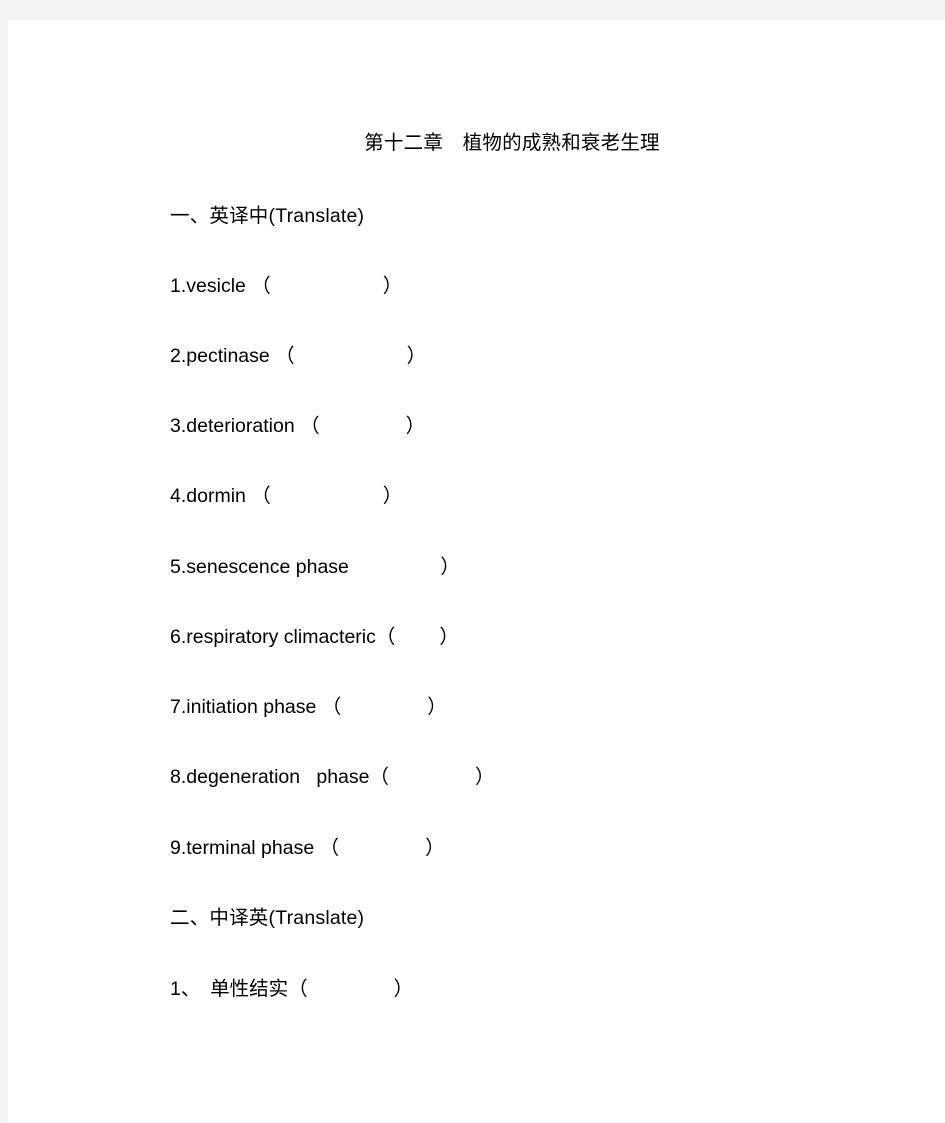 This screenshot has height=1123, width=945. I want to click on translate-item-2: 2.pectinase （ ）, so click(298, 356).